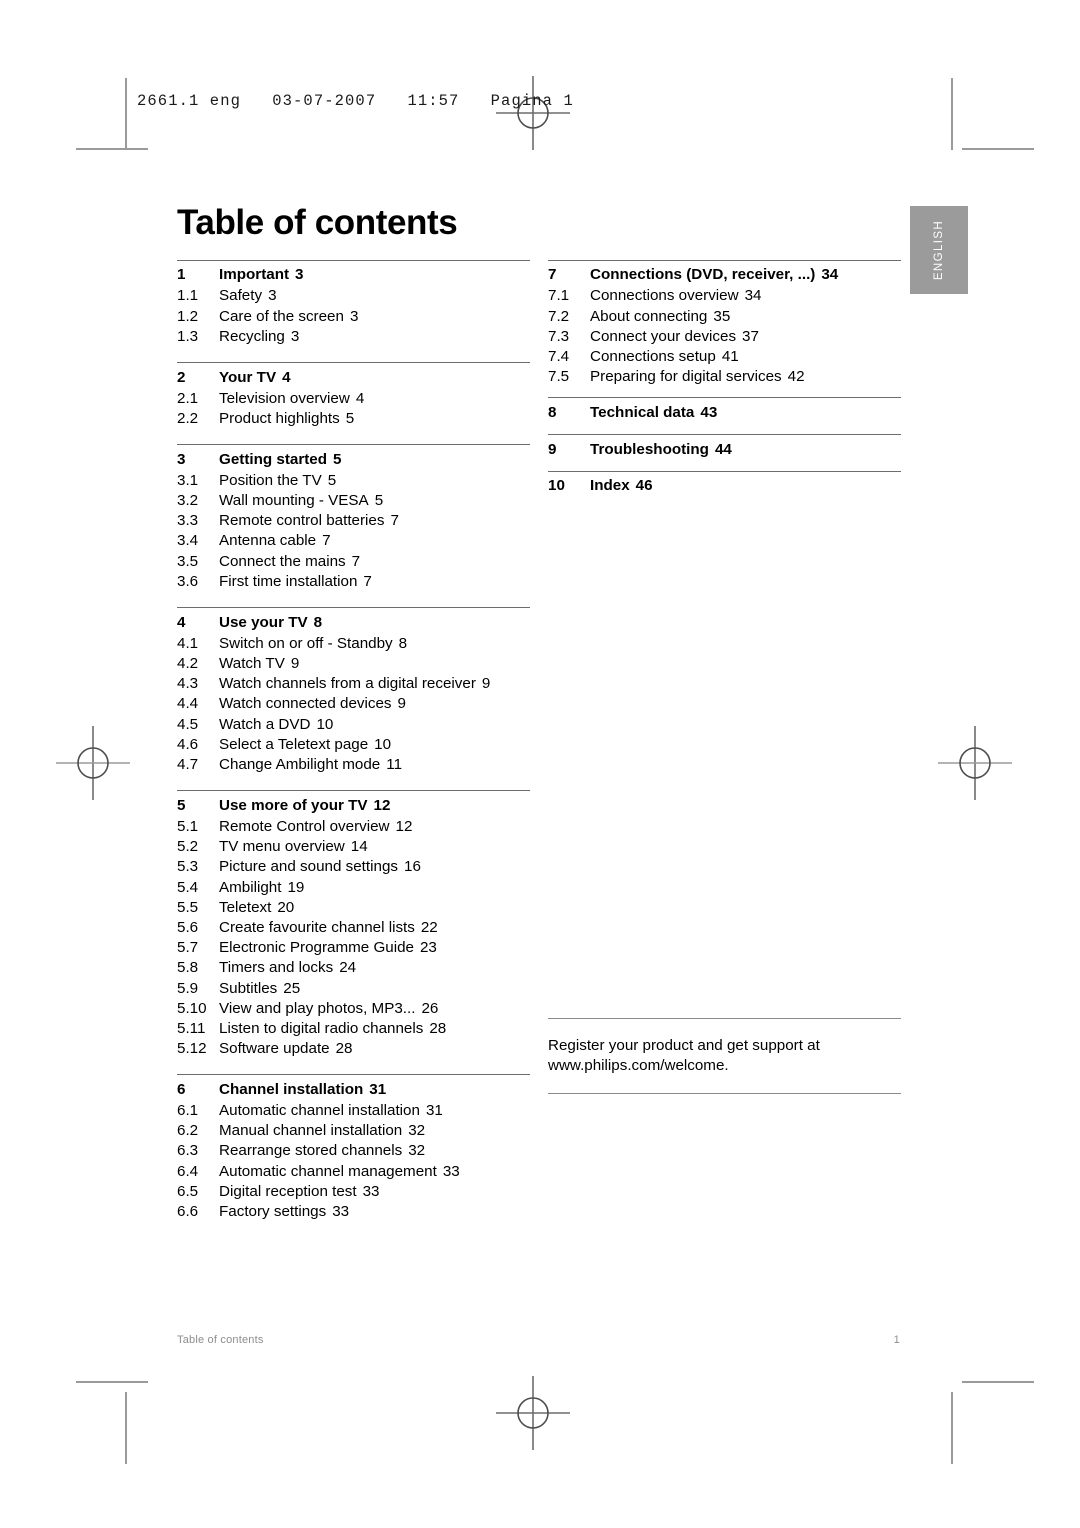 This screenshot has width=1080, height=1528. Describe the element at coordinates (353, 621) in the screenshot. I see `toc-section-use-your-tv: 4 Use your TV 8` at that location.